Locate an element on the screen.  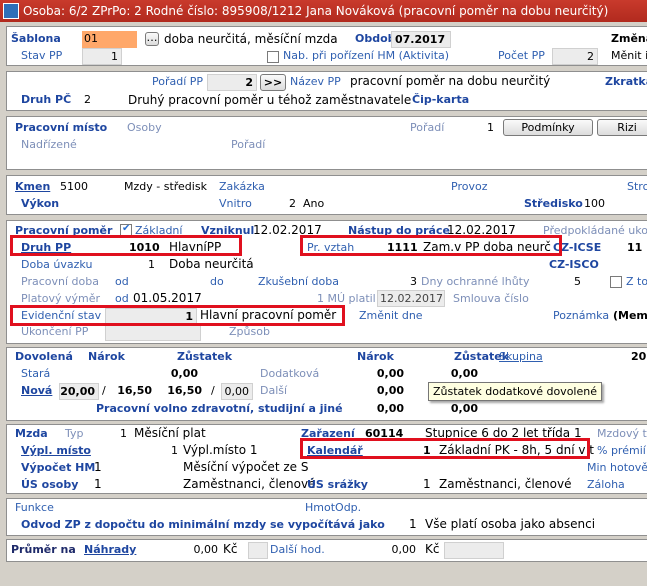
contract-term-label: Doba úvazku is located at coordinates (57, 264).